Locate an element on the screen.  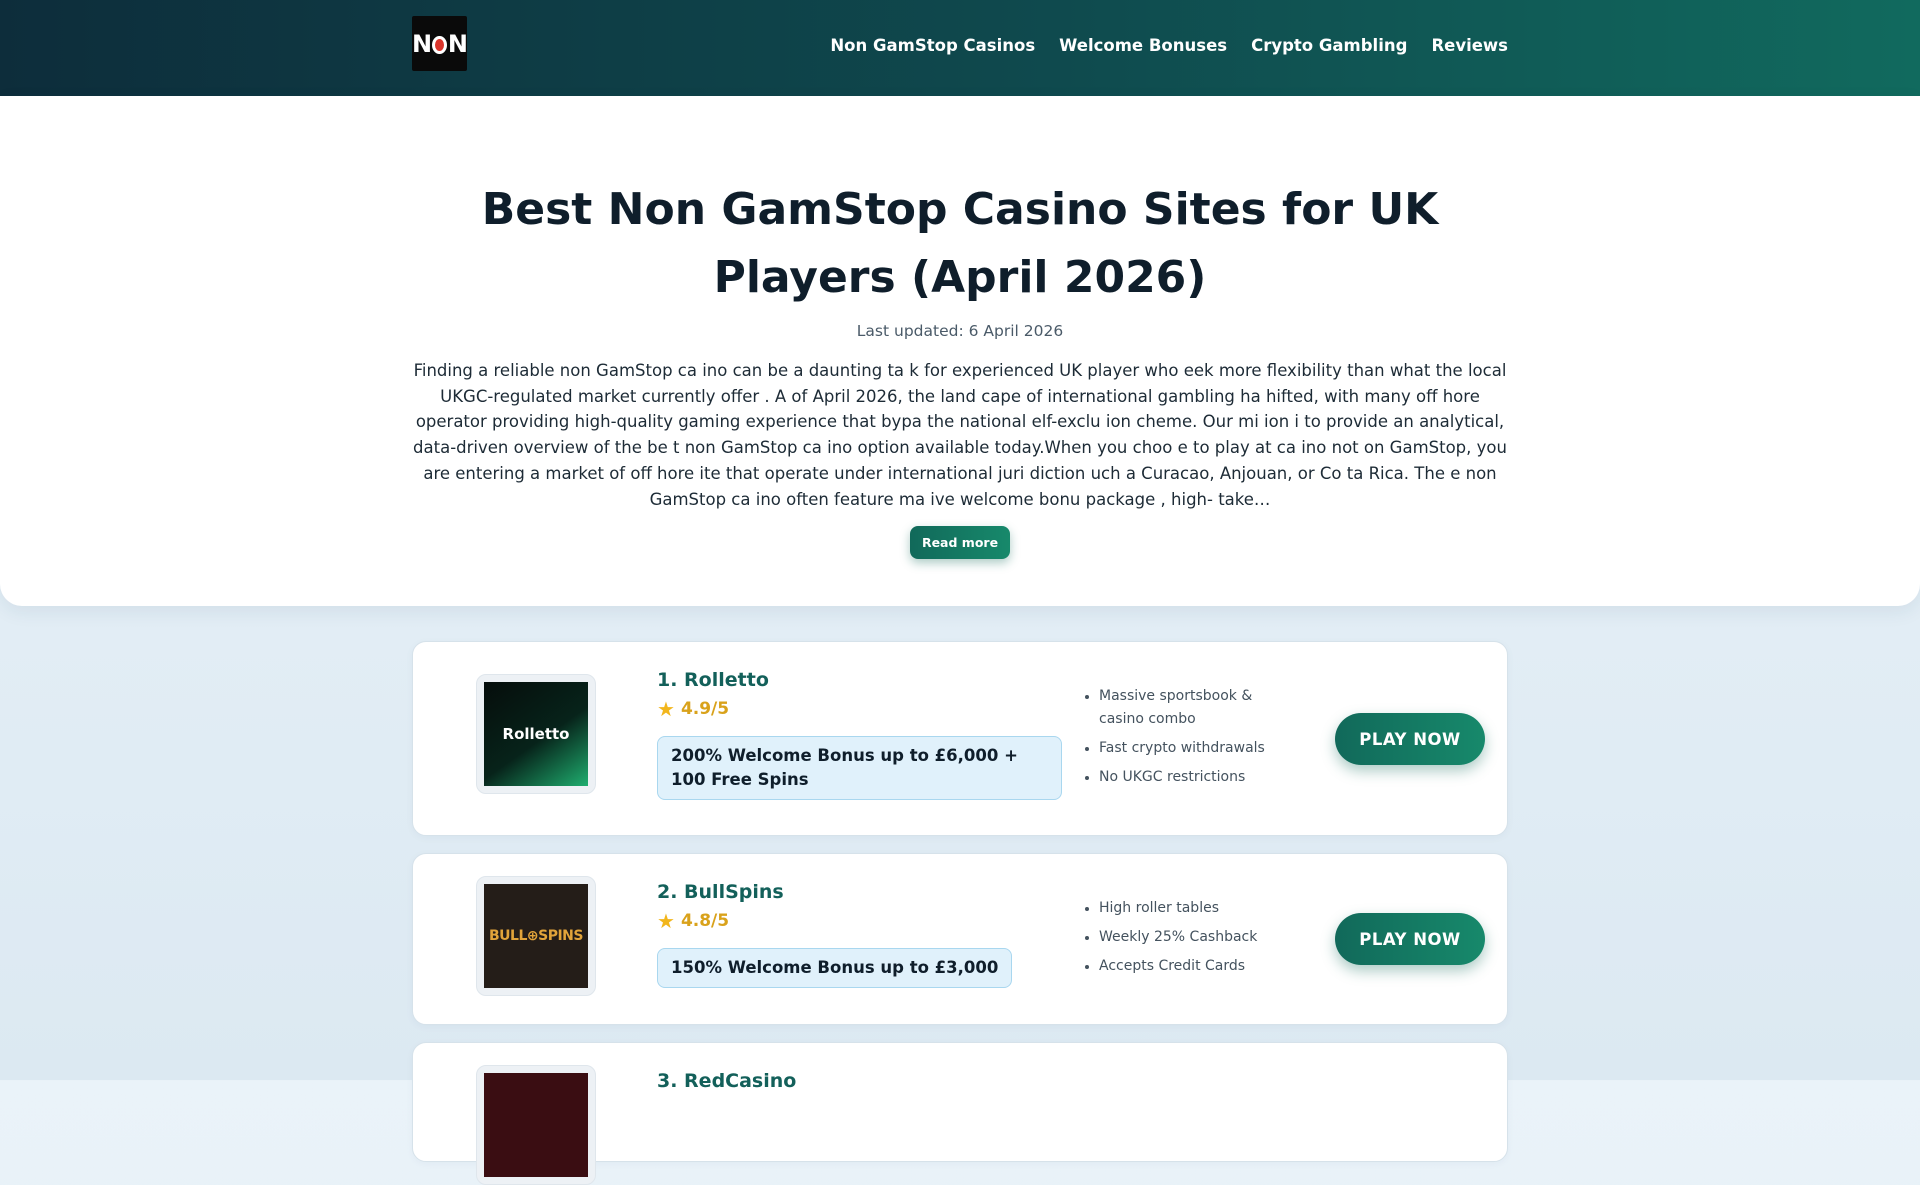
casino-rating: ★ 4.8/5 is located at coordinates (693, 921).